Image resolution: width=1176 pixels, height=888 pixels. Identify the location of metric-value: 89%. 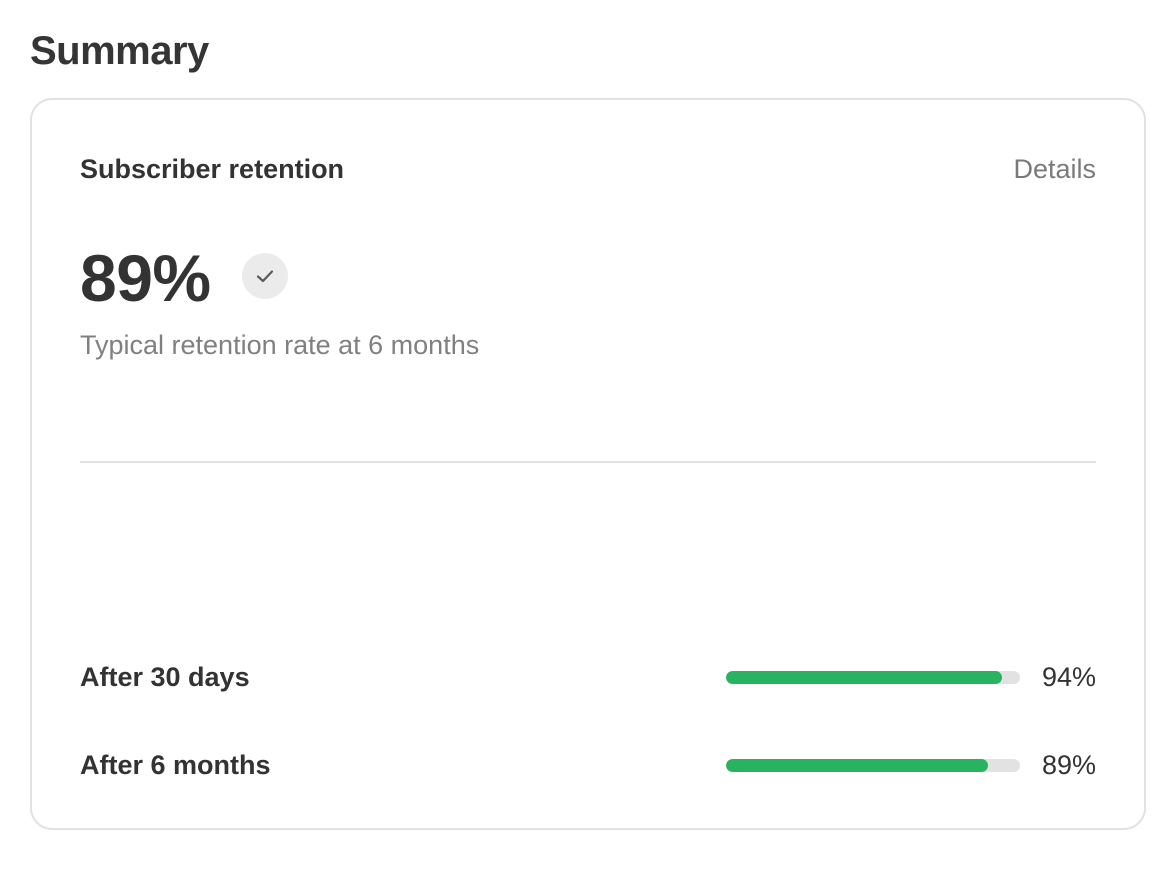
(1068, 765).